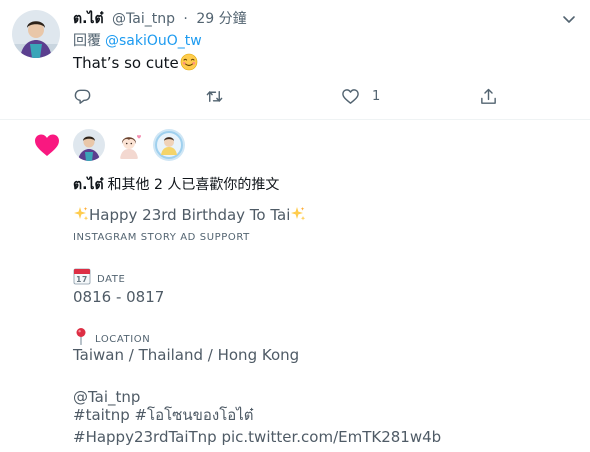 The width and height of the screenshot is (590, 452). What do you see at coordinates (569, 19) in the screenshot?
I see `more-options-icon` at bounding box center [569, 19].